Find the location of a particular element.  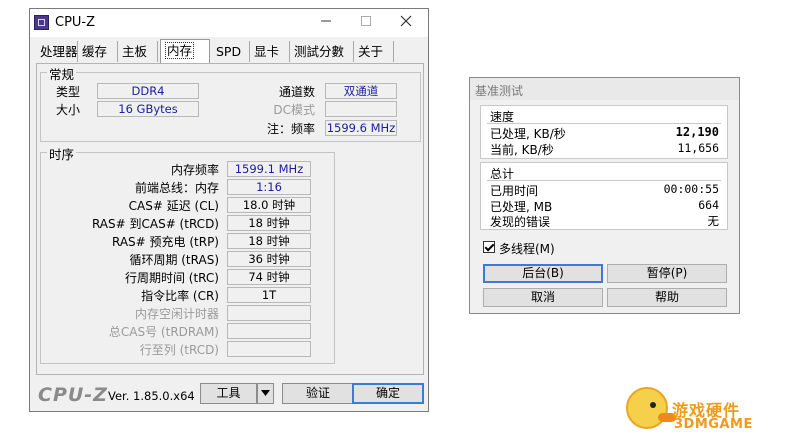

timing-label-disabled: 总CAS号 (tRDRAM) is located at coordinates (163, 332).